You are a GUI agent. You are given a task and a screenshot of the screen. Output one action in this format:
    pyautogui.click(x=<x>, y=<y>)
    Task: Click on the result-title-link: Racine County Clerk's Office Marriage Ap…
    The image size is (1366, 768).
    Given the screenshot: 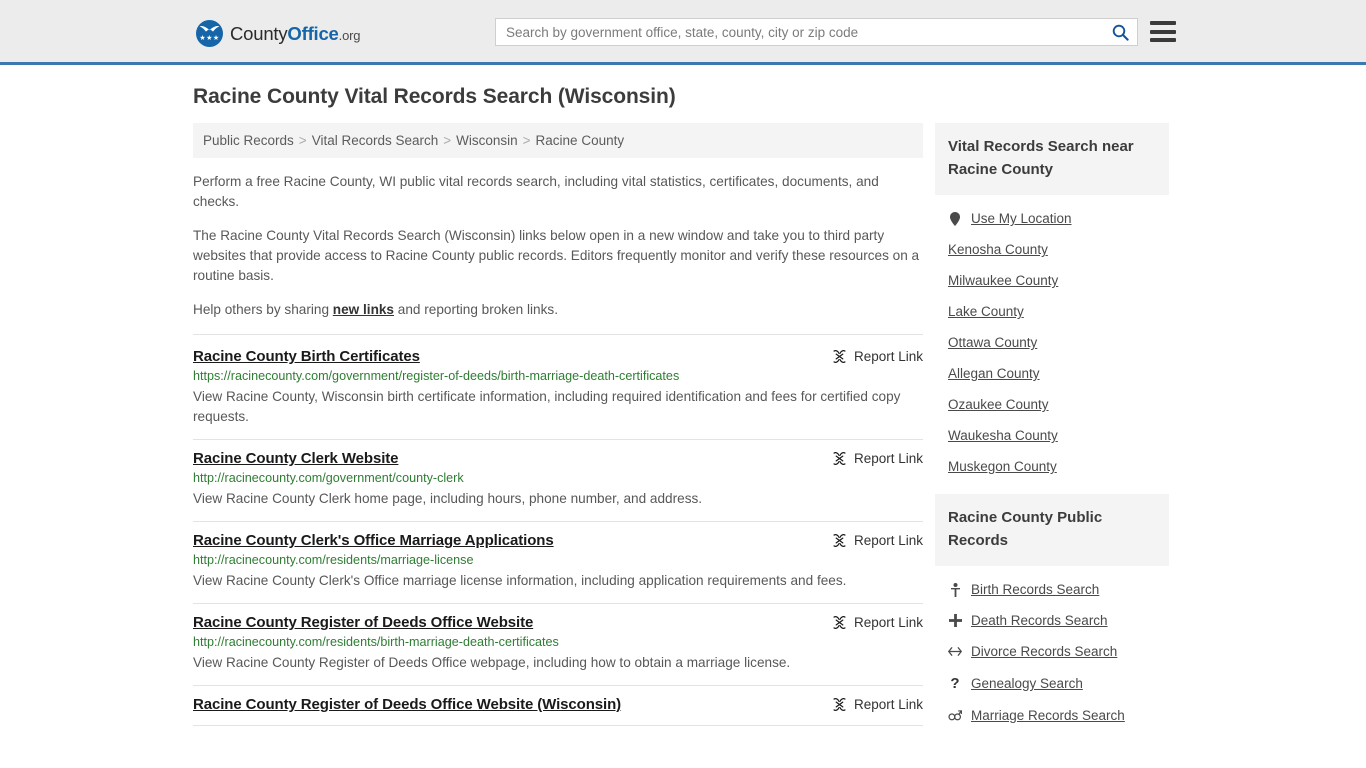 What is the action you would take?
    pyautogui.click(x=383, y=540)
    